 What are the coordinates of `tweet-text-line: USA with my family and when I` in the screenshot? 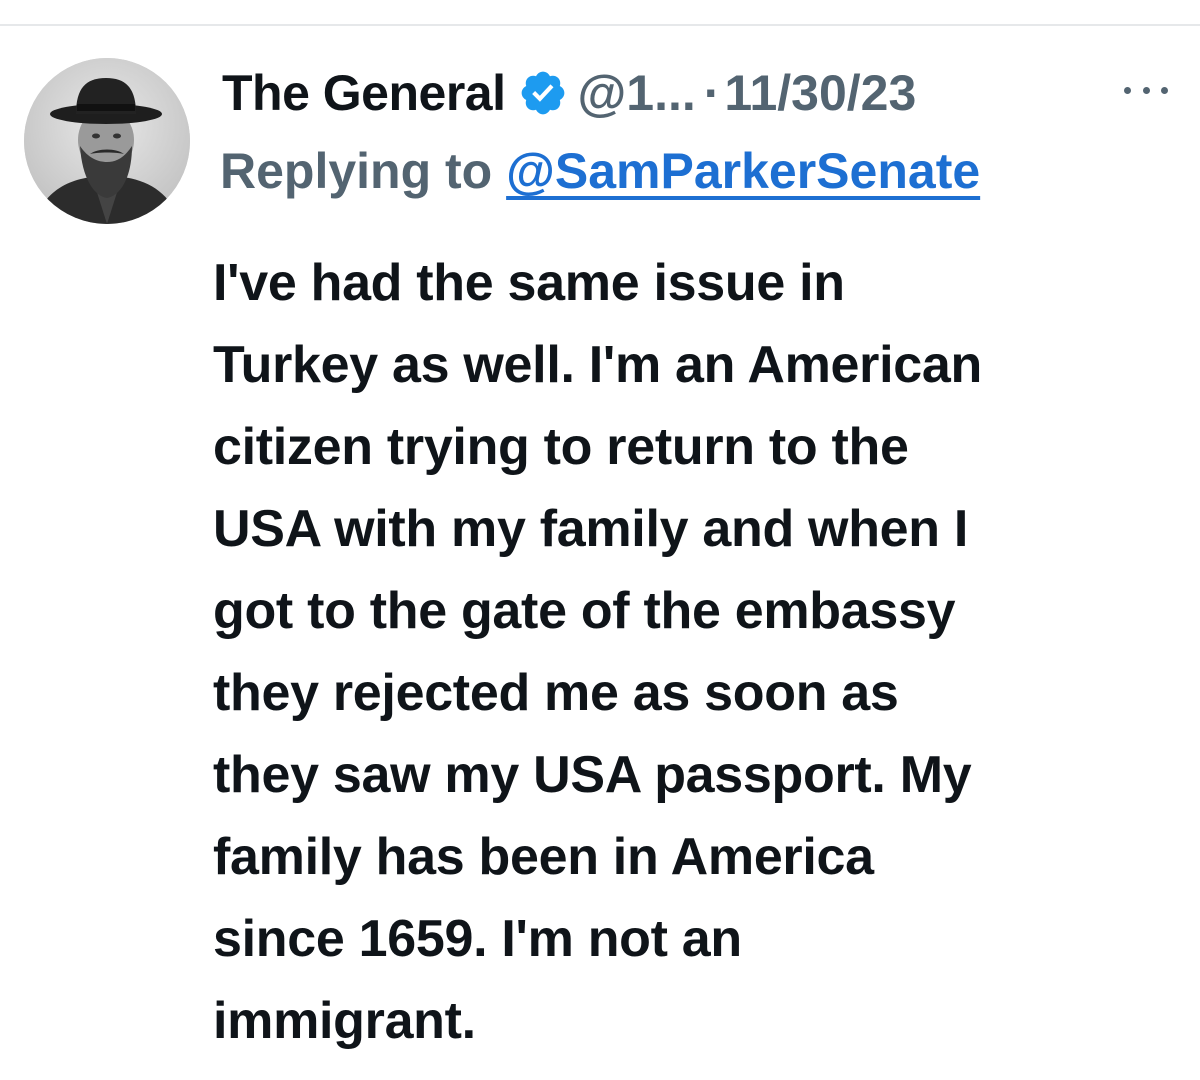 It's located at (591, 529).